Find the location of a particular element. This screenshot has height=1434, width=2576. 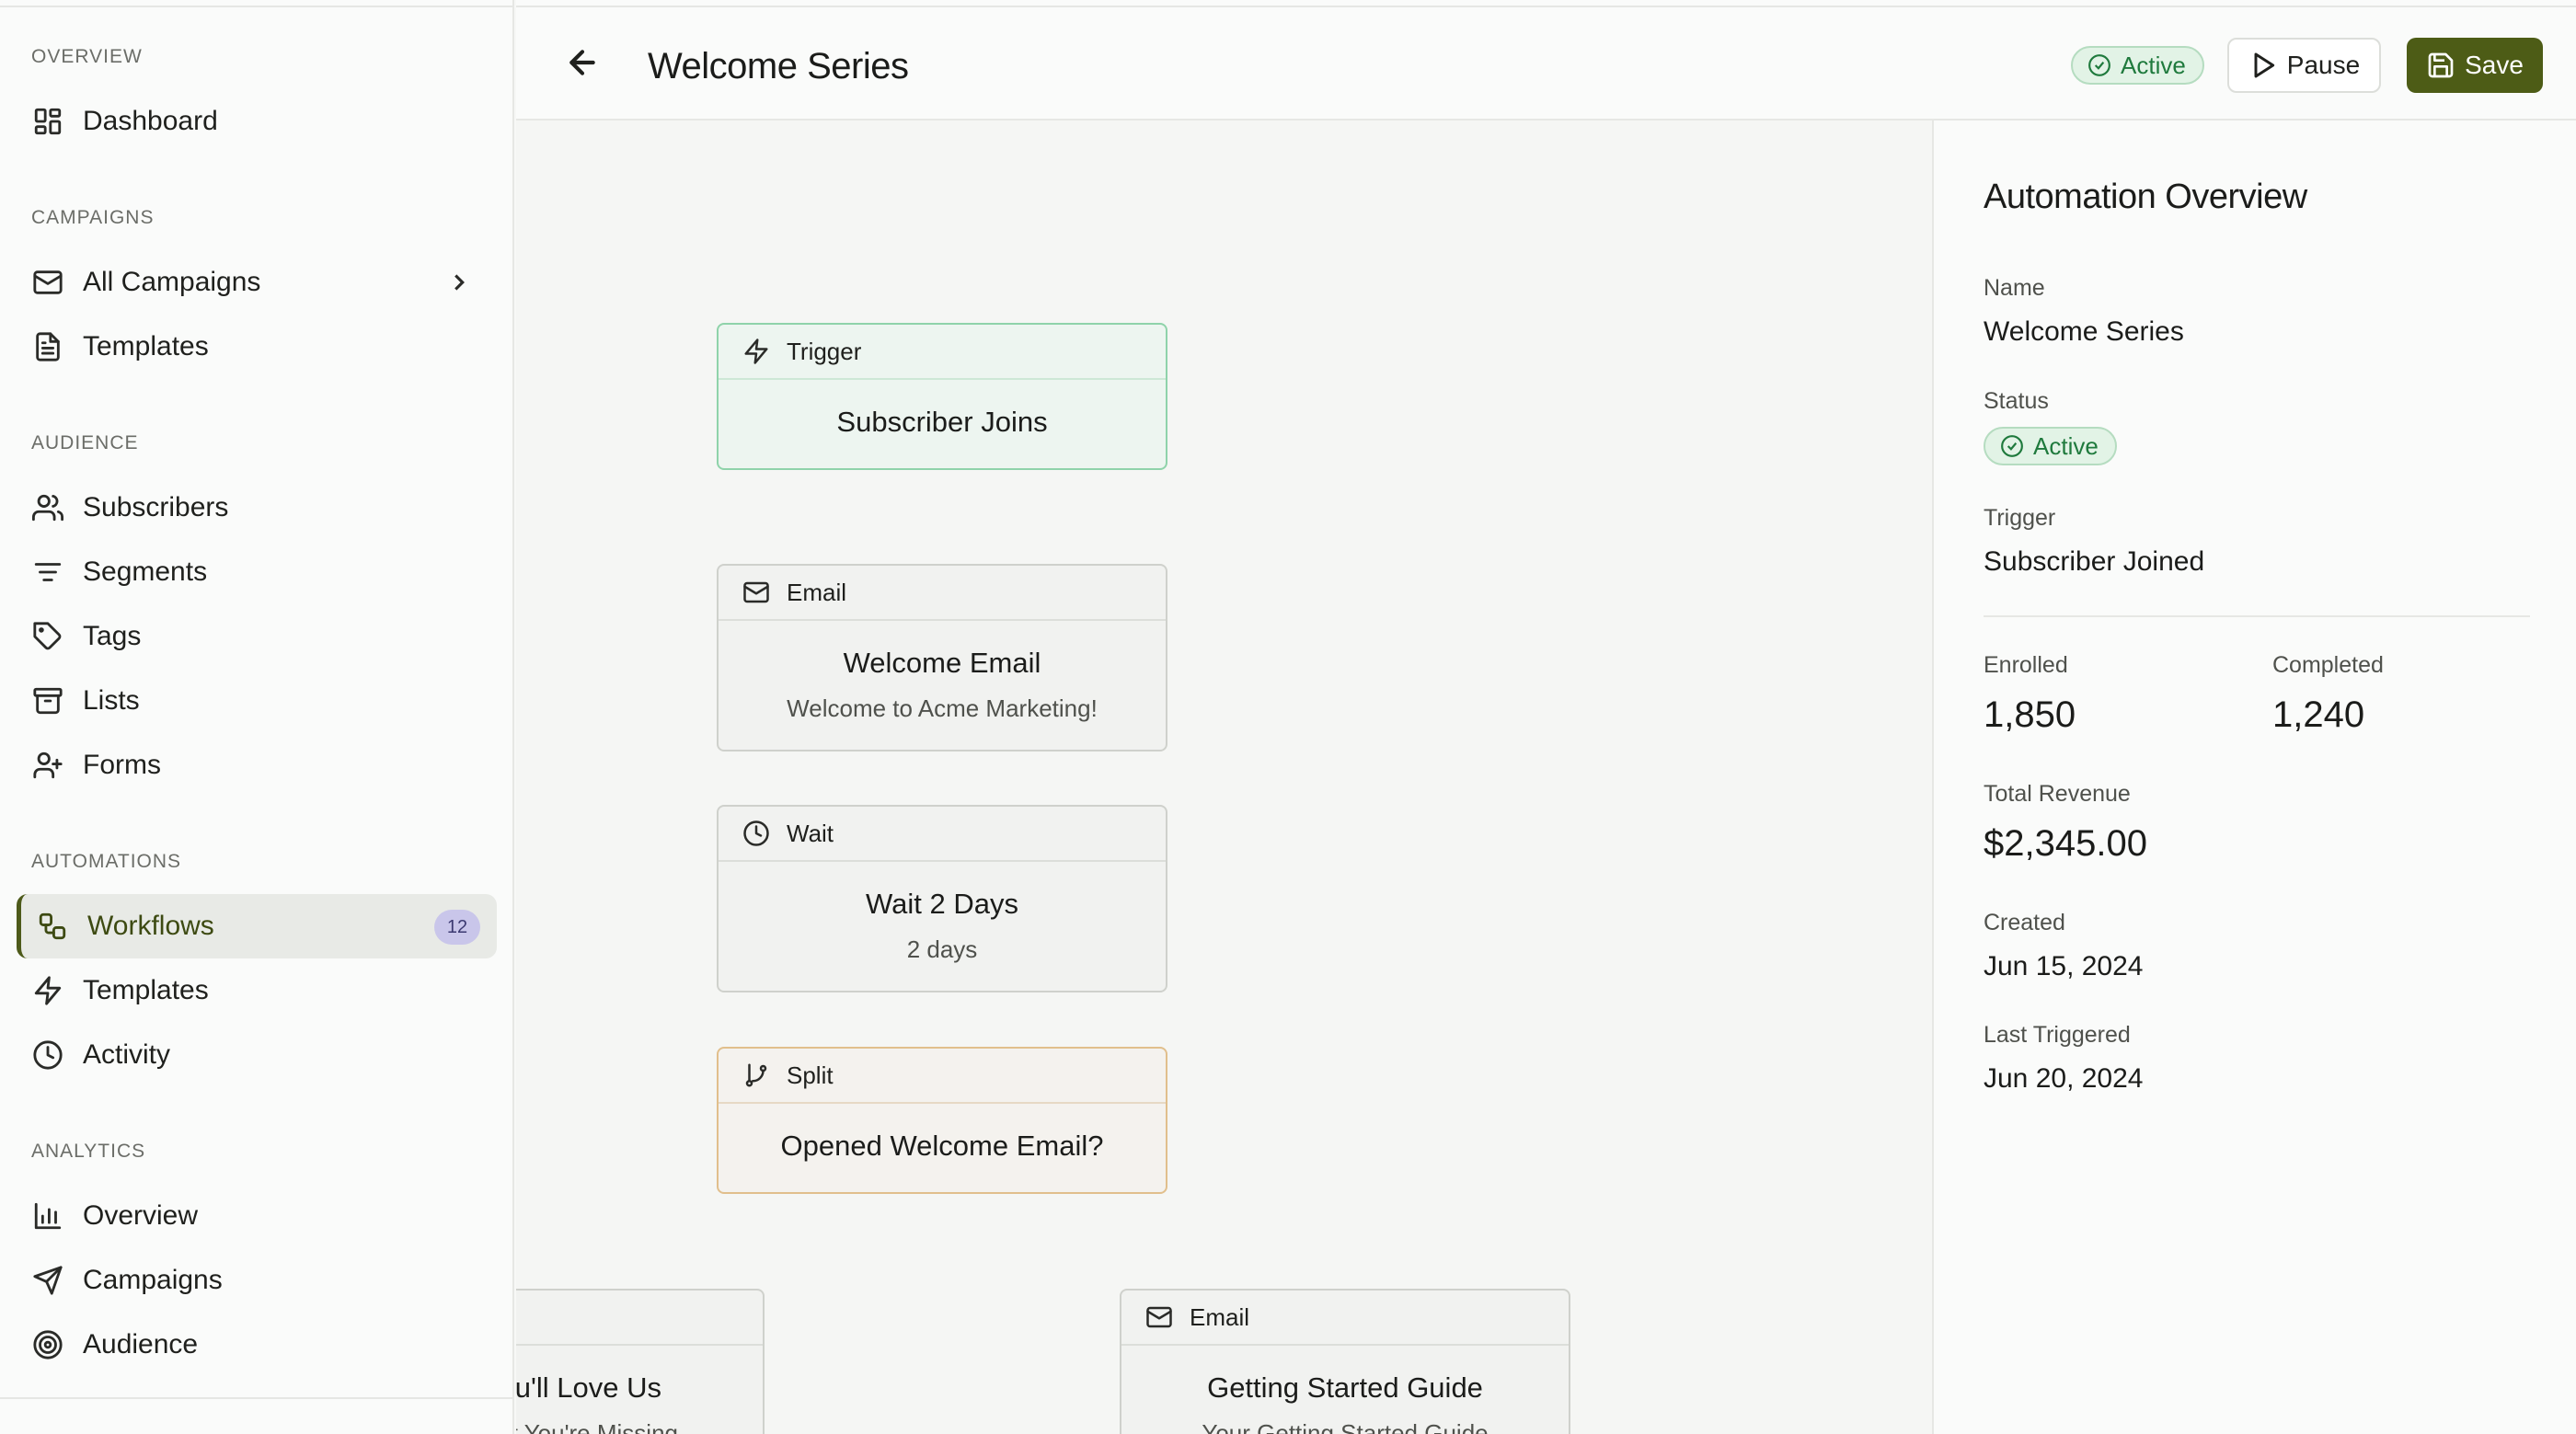

node-subtitle: Your Getting Started Guide is located at coordinates (1345, 1426).